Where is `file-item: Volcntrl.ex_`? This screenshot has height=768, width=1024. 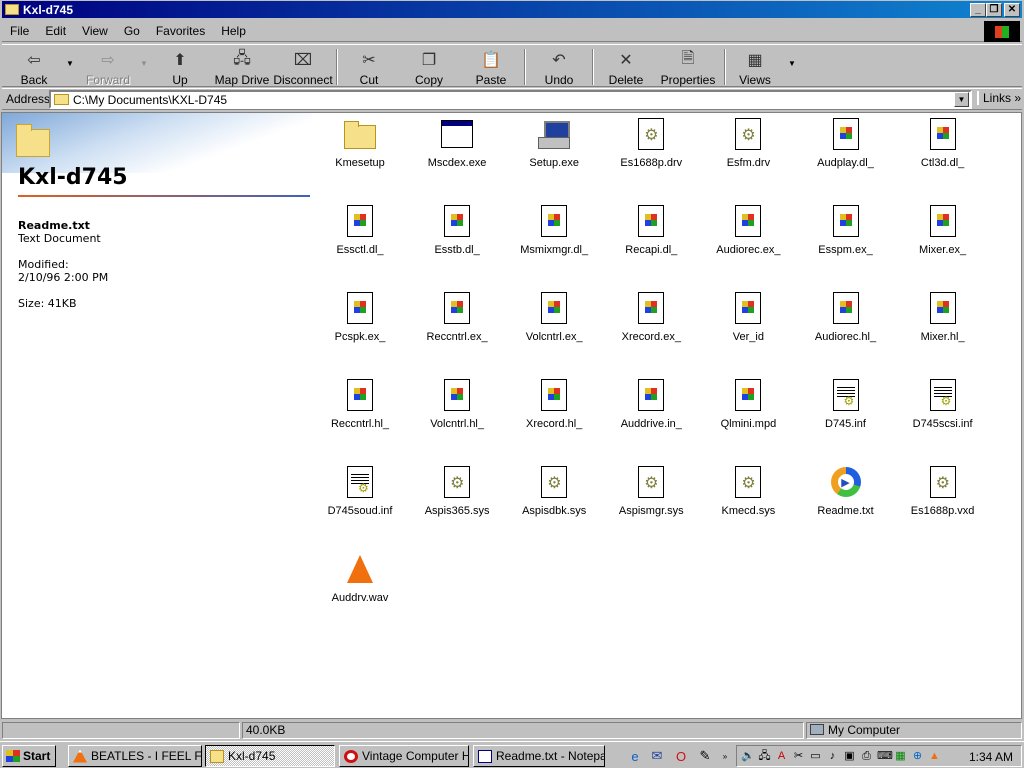 file-item: Volcntrl.ex_ is located at coordinates (554, 328).